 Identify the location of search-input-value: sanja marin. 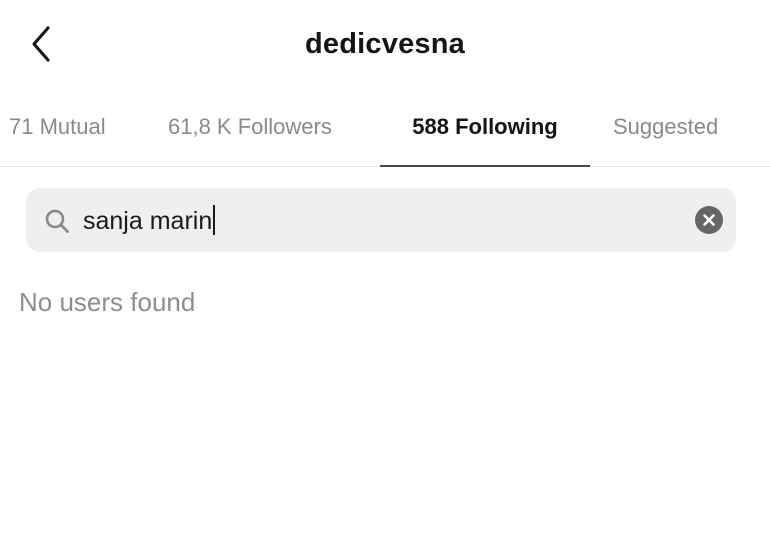
(148, 221).